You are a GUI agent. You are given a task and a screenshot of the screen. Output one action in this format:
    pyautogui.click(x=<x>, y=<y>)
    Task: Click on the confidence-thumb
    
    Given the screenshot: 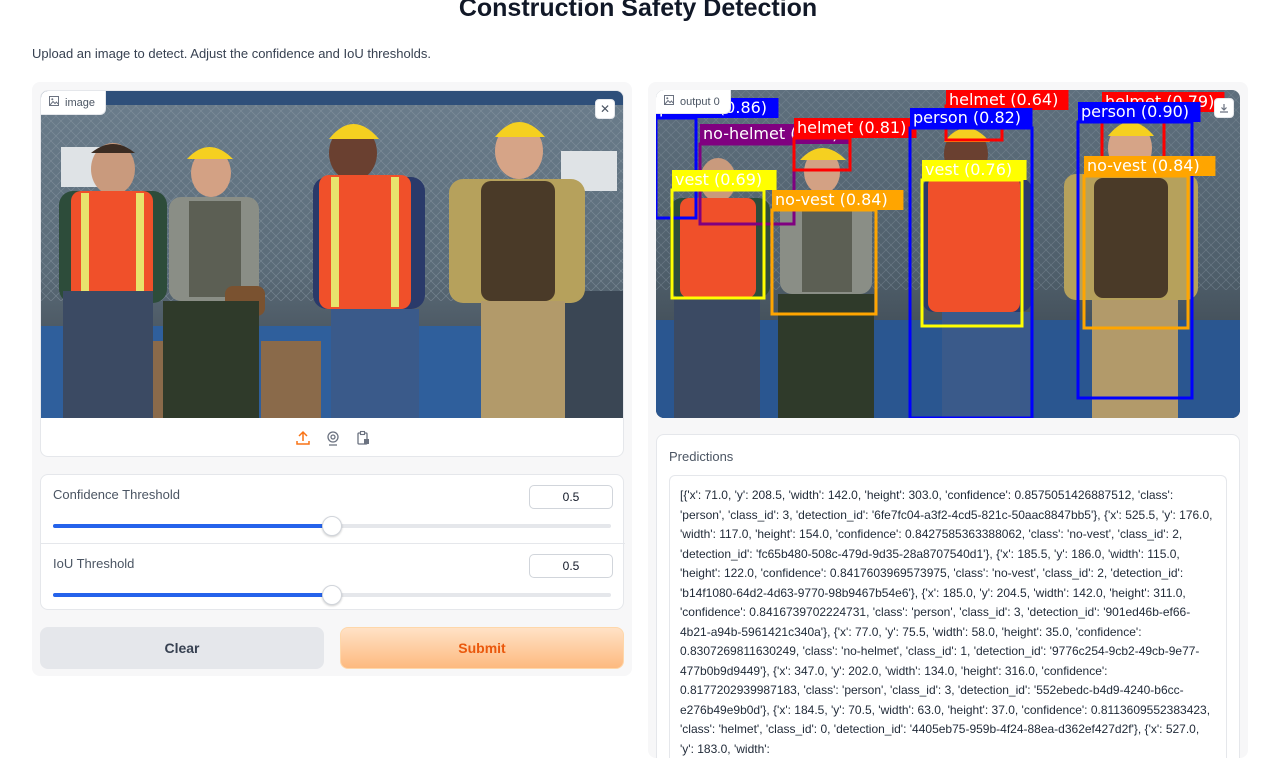 What is the action you would take?
    pyautogui.click(x=332, y=526)
    